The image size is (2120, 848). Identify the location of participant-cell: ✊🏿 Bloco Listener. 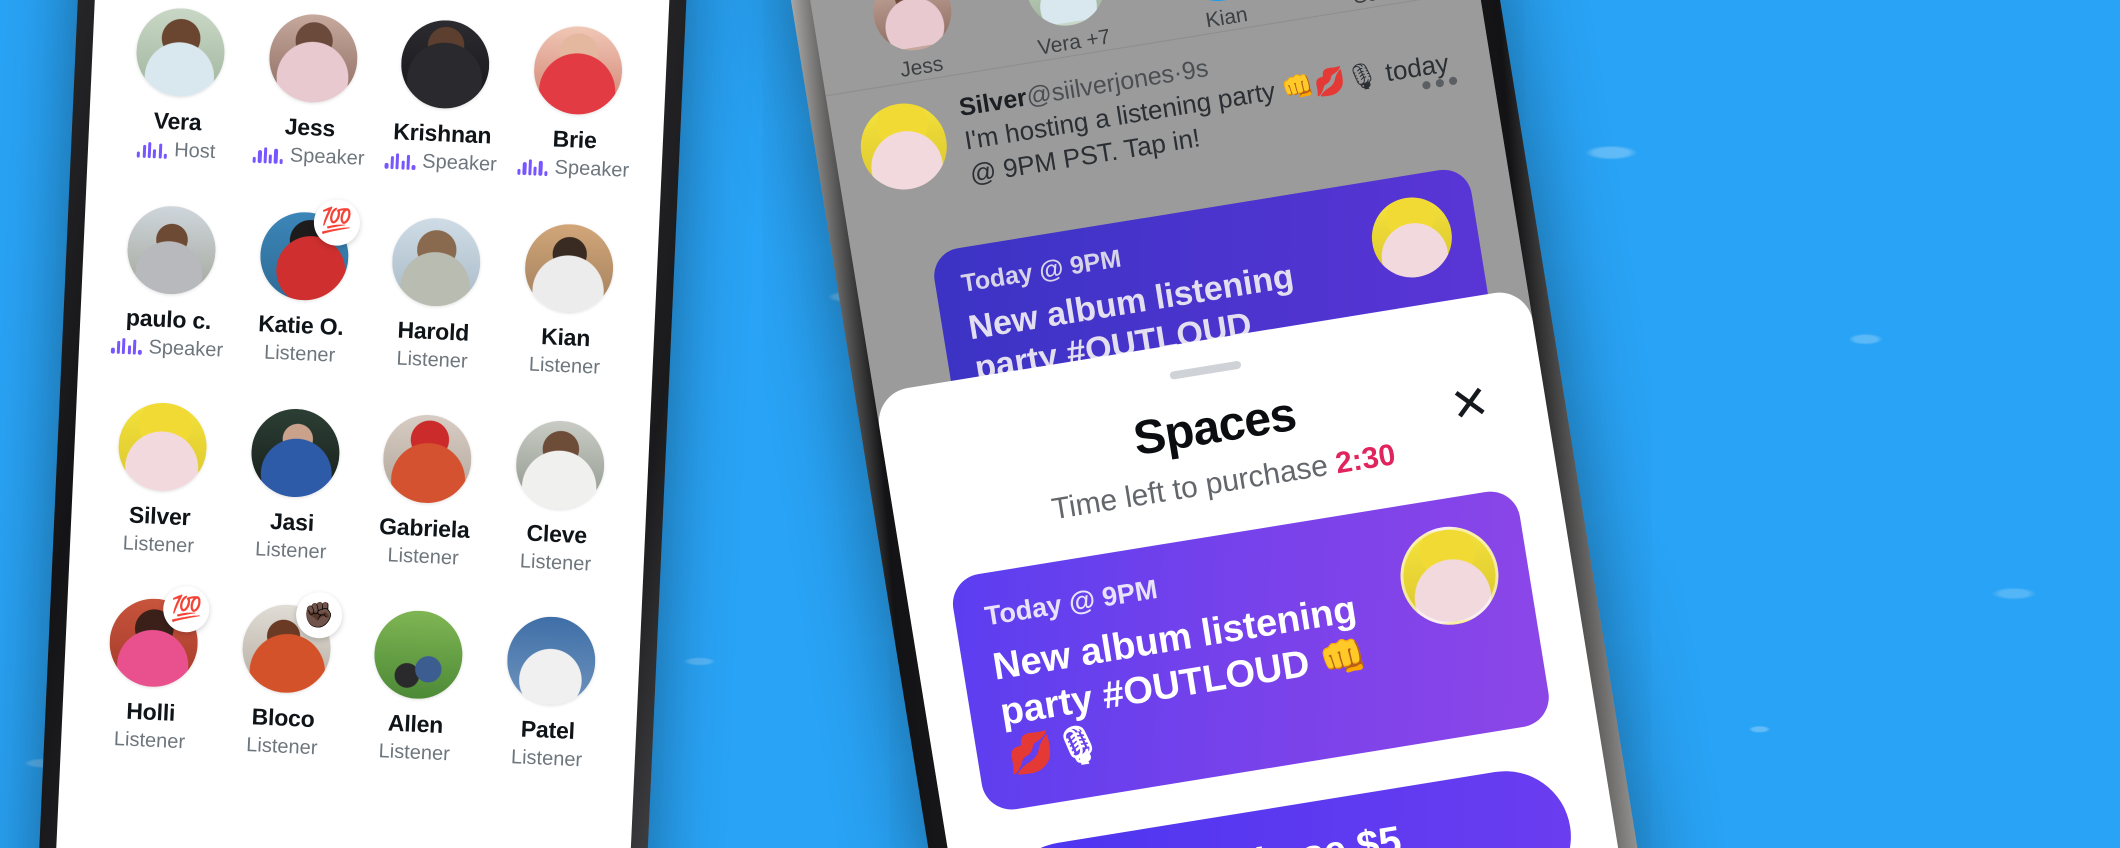
(284, 676).